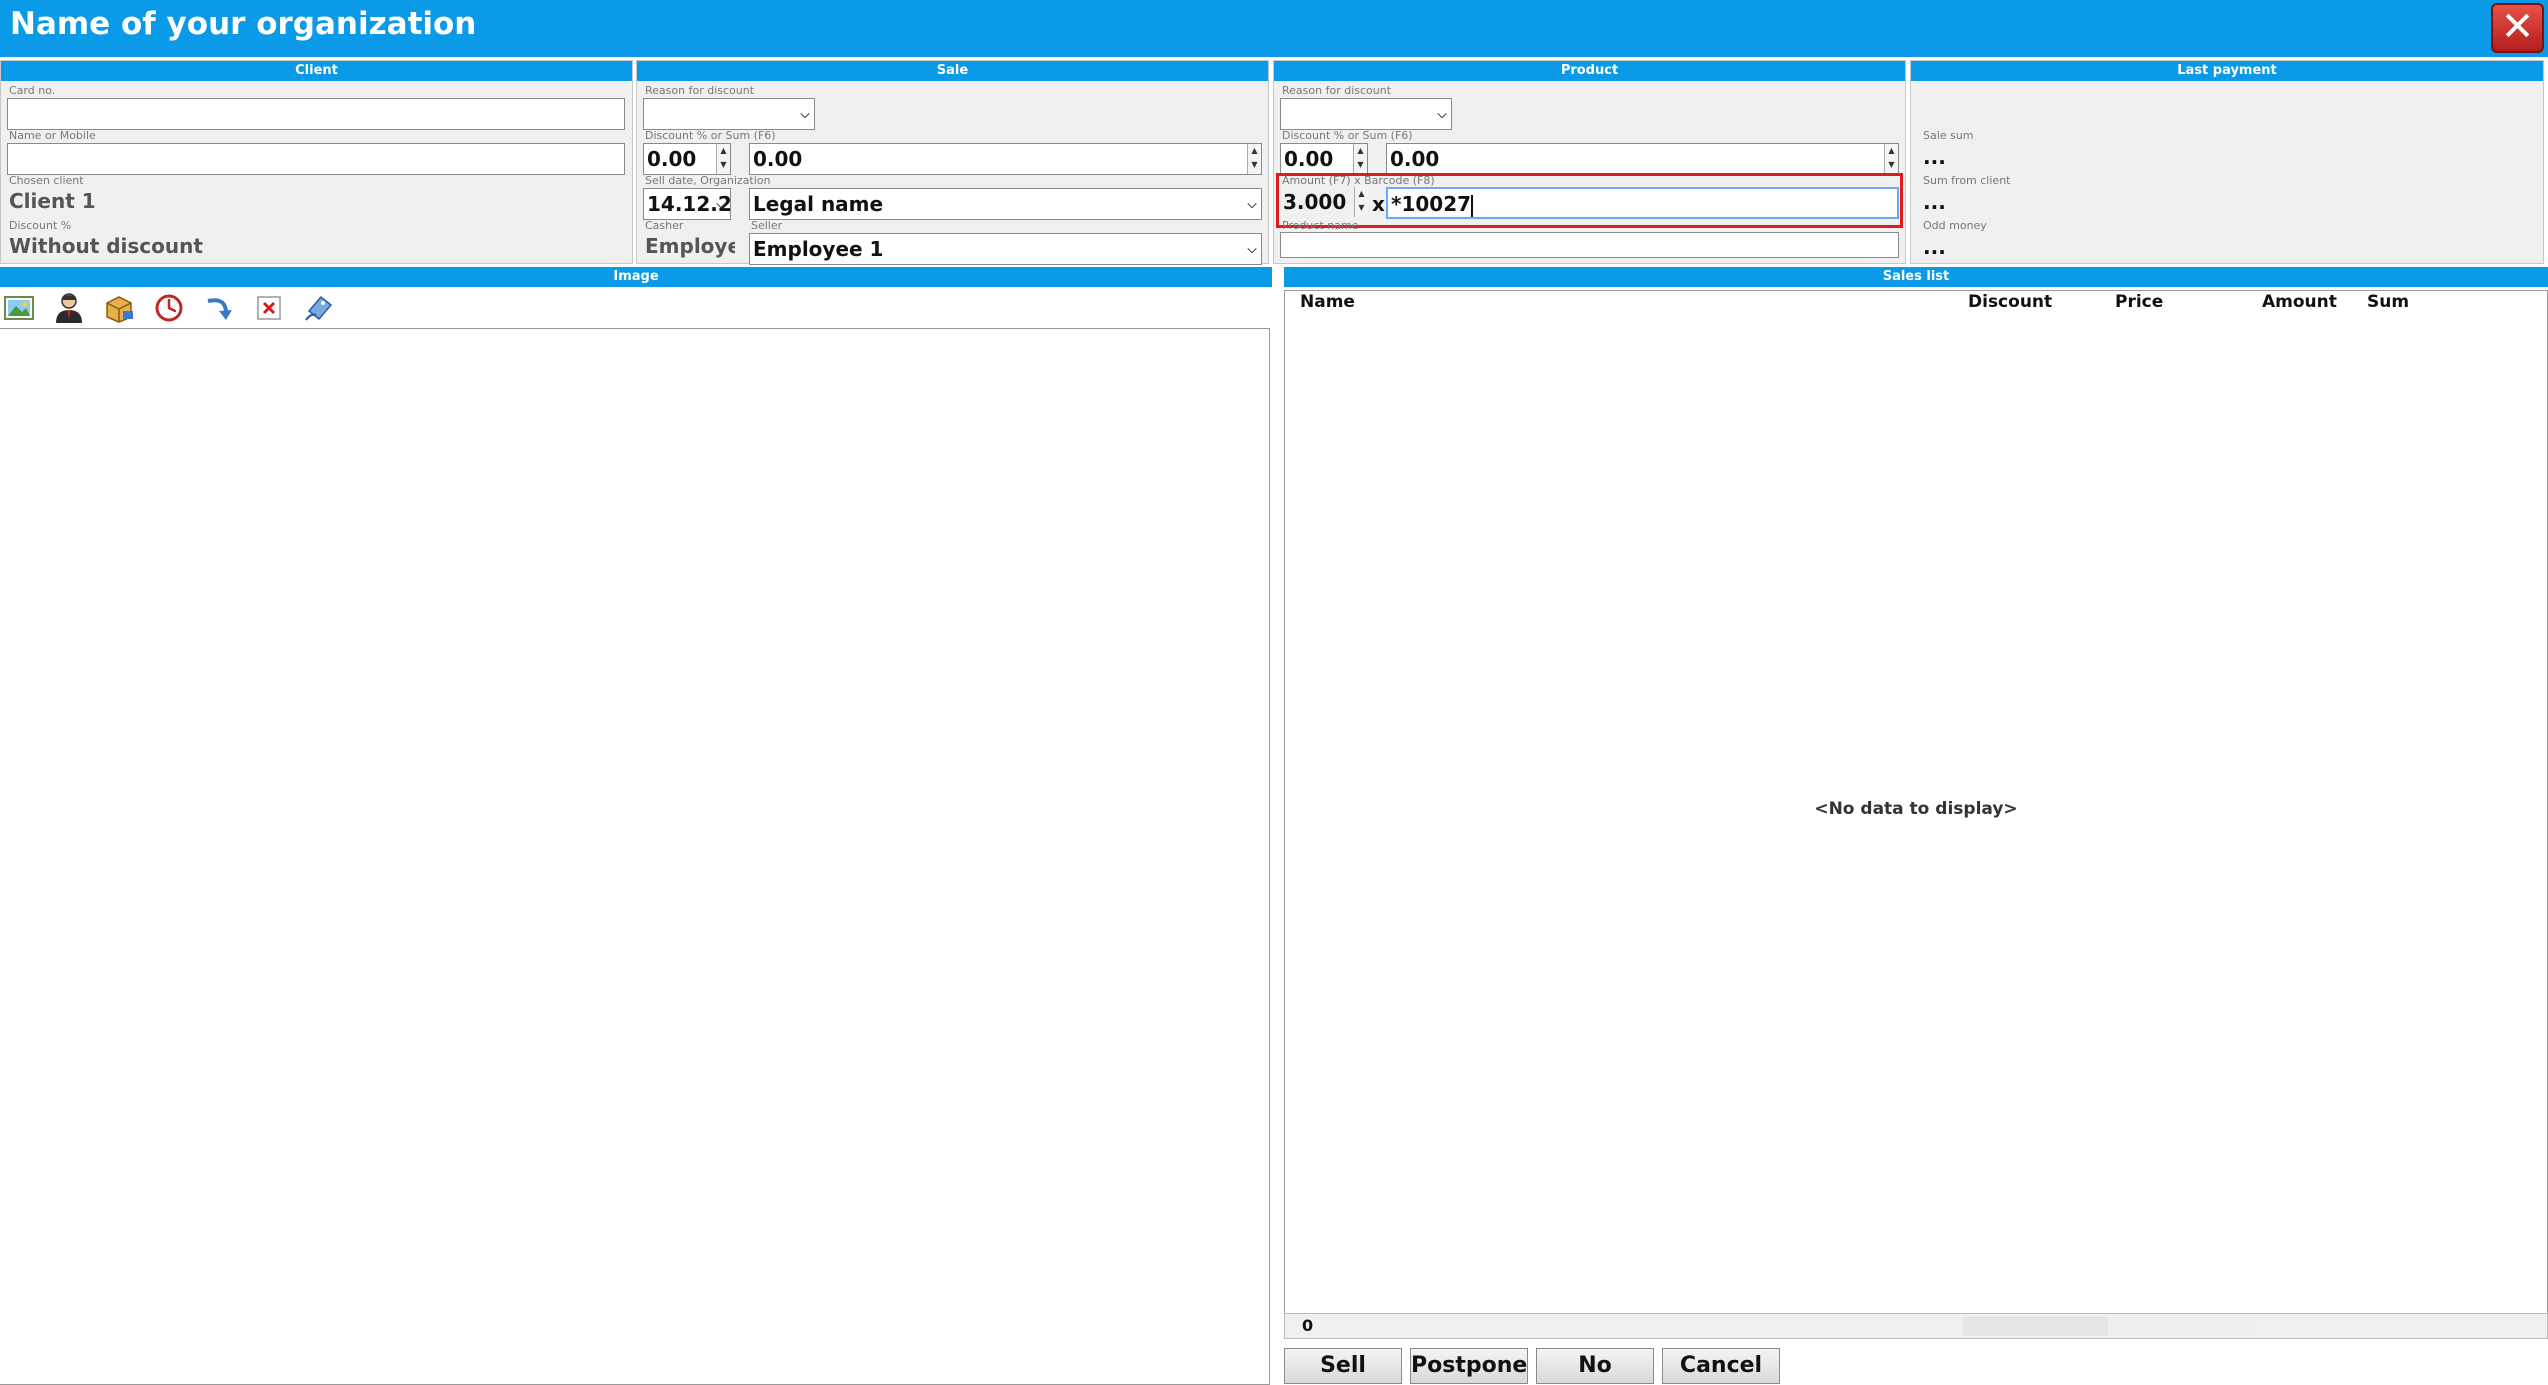  I want to click on products-icon, so click(119, 308).